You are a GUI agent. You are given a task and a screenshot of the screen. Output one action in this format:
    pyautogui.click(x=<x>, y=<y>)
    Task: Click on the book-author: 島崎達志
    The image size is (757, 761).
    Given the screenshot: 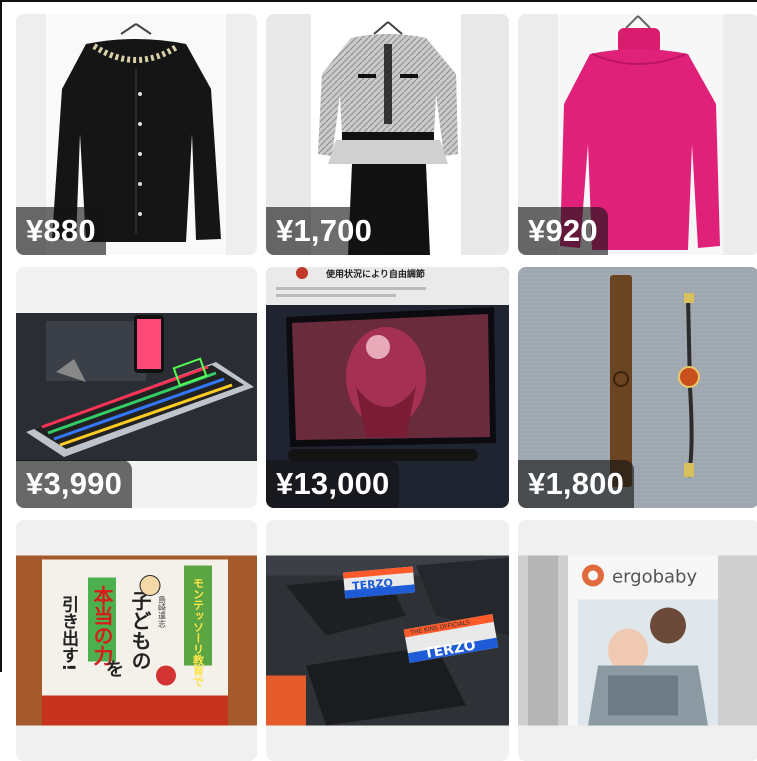 What is the action you would take?
    pyautogui.click(x=162, y=611)
    